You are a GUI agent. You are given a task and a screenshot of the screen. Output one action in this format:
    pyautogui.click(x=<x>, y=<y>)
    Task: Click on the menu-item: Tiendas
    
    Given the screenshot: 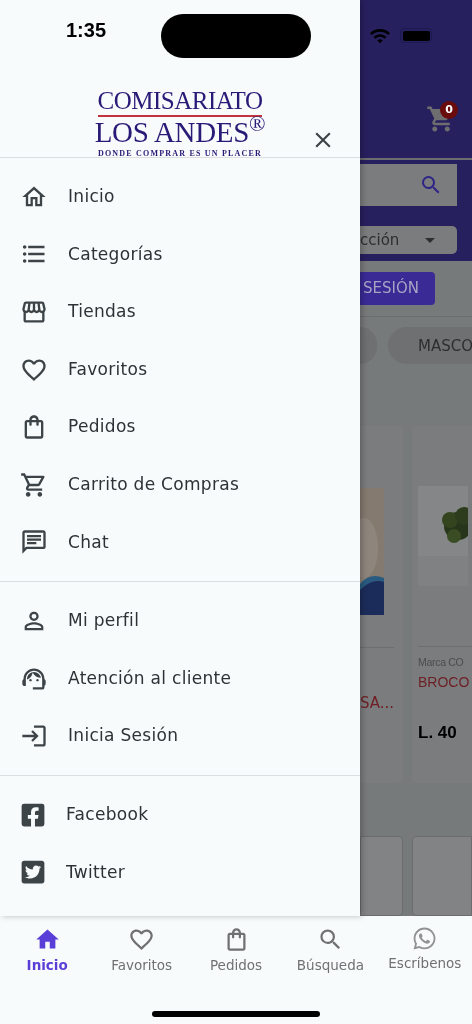 What is the action you would take?
    pyautogui.click(x=180, y=312)
    